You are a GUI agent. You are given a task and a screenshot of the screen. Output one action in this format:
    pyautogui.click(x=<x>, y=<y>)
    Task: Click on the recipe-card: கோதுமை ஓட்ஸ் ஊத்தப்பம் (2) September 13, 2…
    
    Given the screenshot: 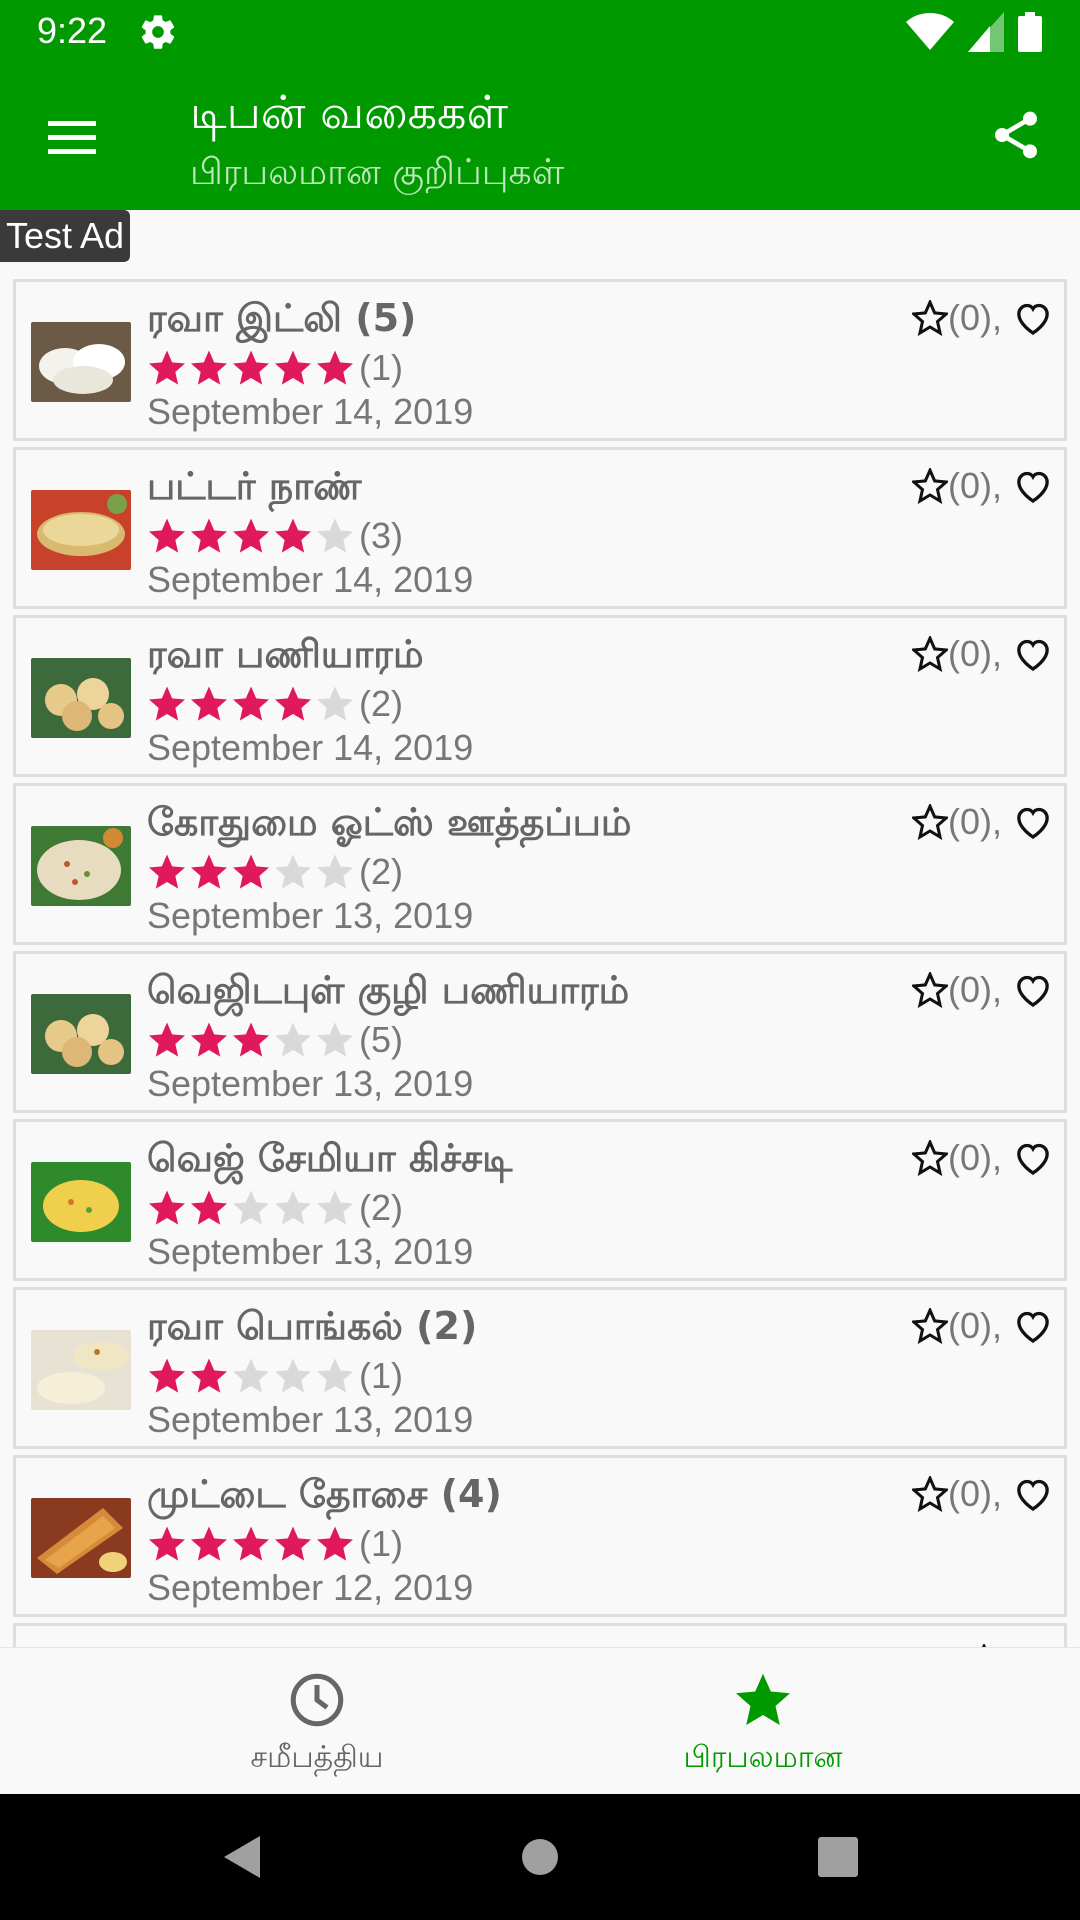 What is the action you would take?
    pyautogui.click(x=540, y=864)
    